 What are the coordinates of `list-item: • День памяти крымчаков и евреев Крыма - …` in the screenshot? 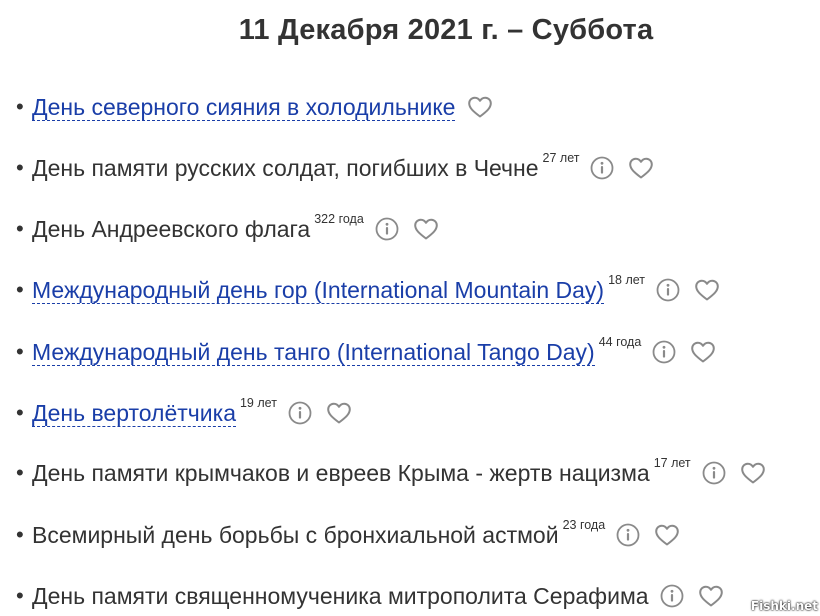 It's located at (391, 473).